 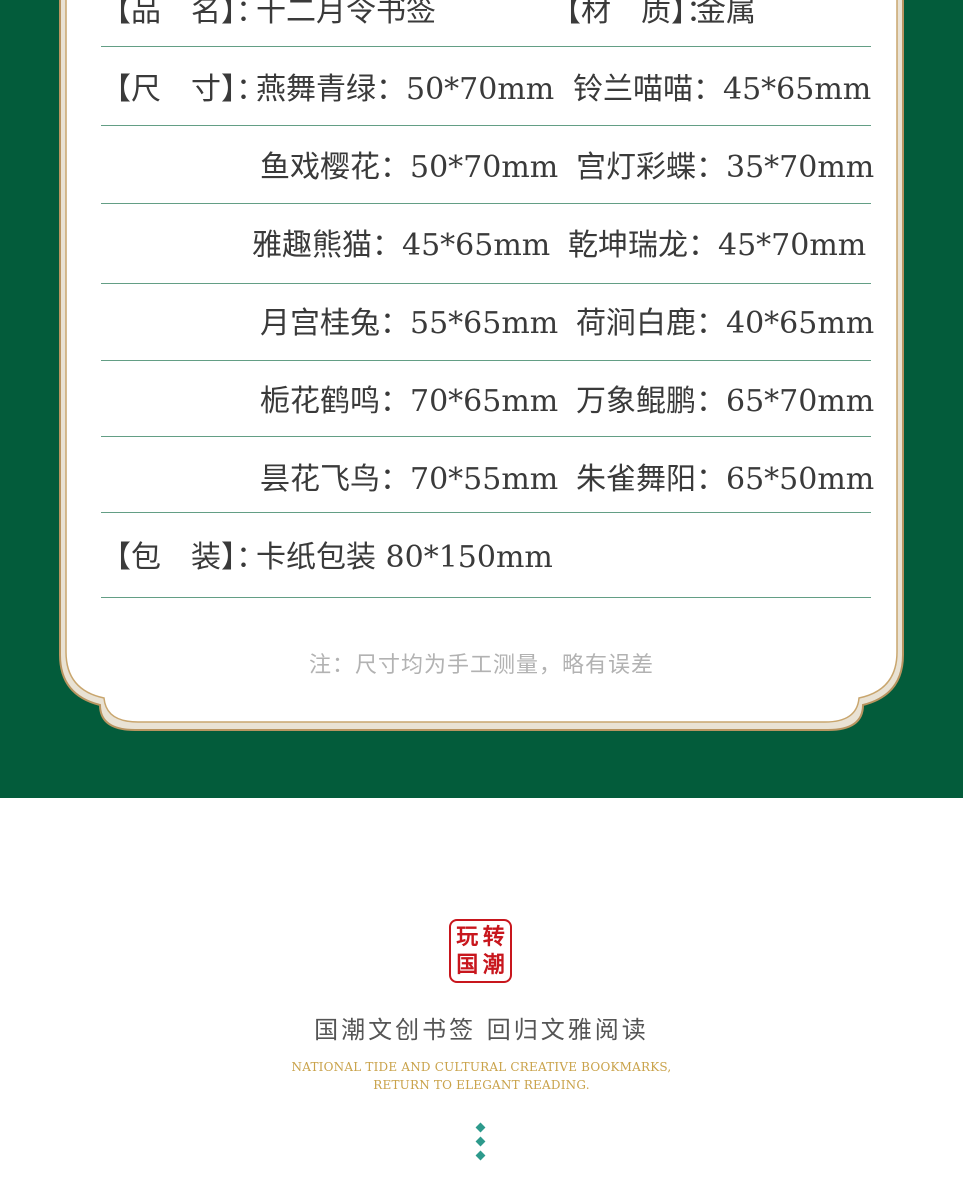 I want to click on size-item: 乾坤瑞龙：45*70mm, so click(x=717, y=245).